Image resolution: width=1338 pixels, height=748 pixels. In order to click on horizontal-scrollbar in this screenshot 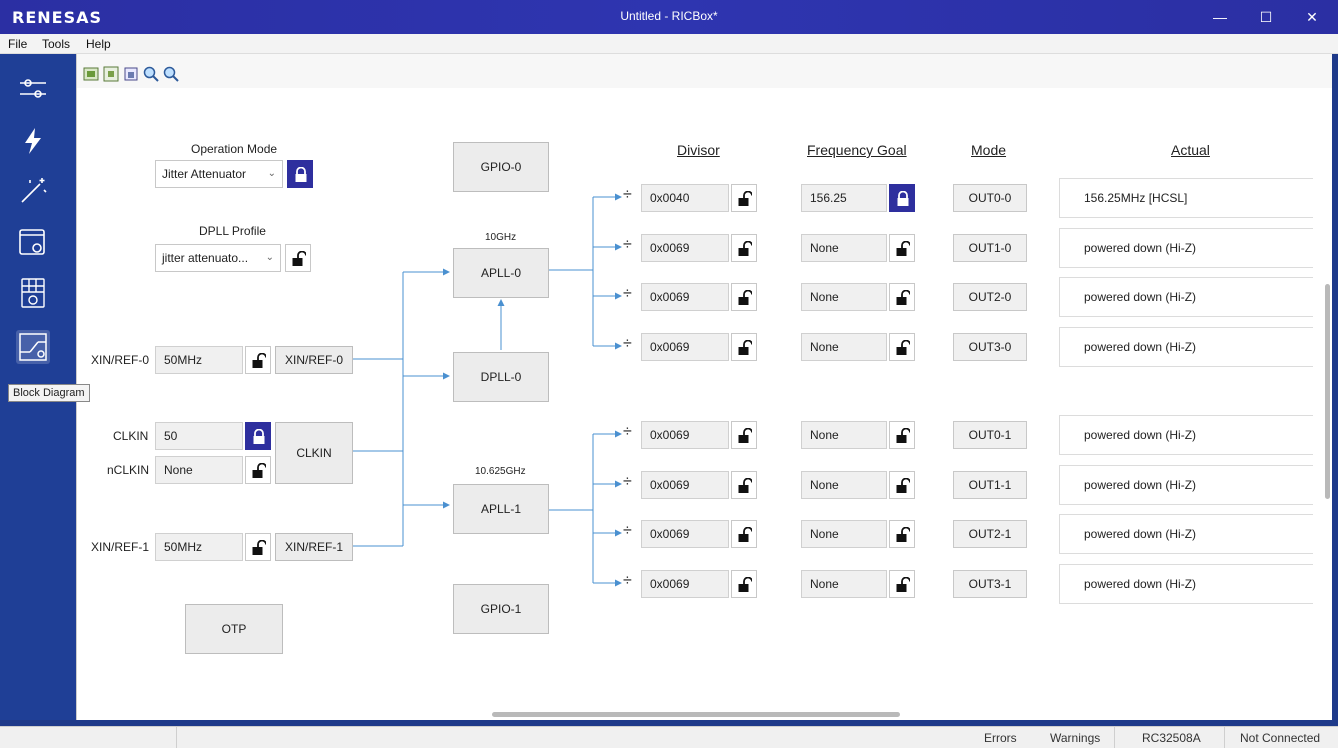, I will do `click(696, 714)`.